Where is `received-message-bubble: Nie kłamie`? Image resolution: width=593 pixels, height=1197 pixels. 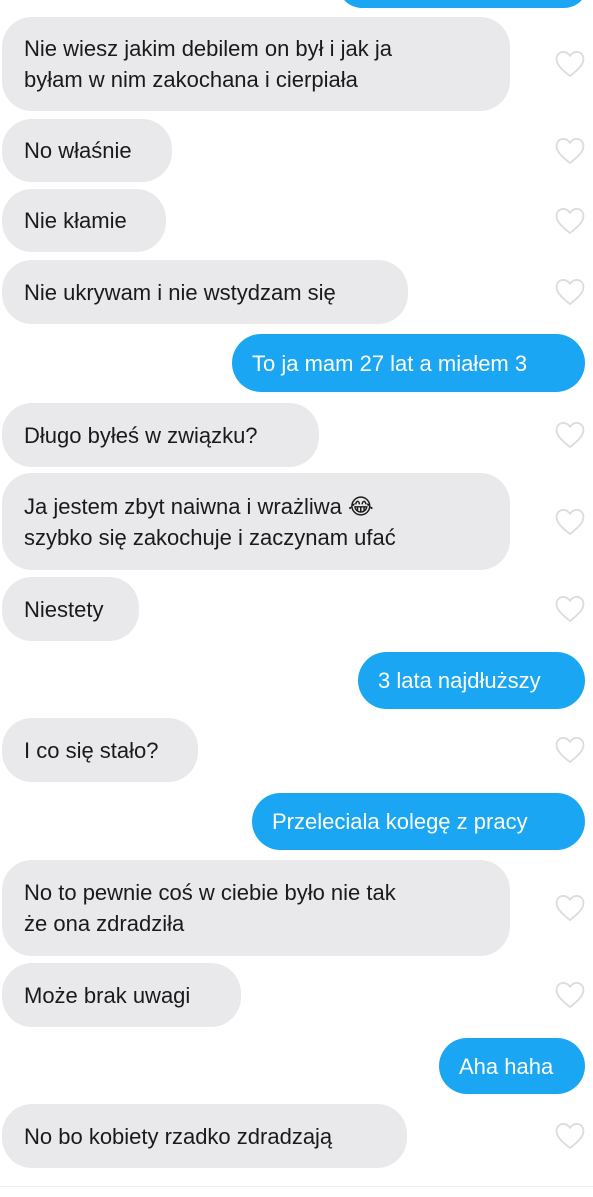
received-message-bubble: Nie kłamie is located at coordinates (84, 220).